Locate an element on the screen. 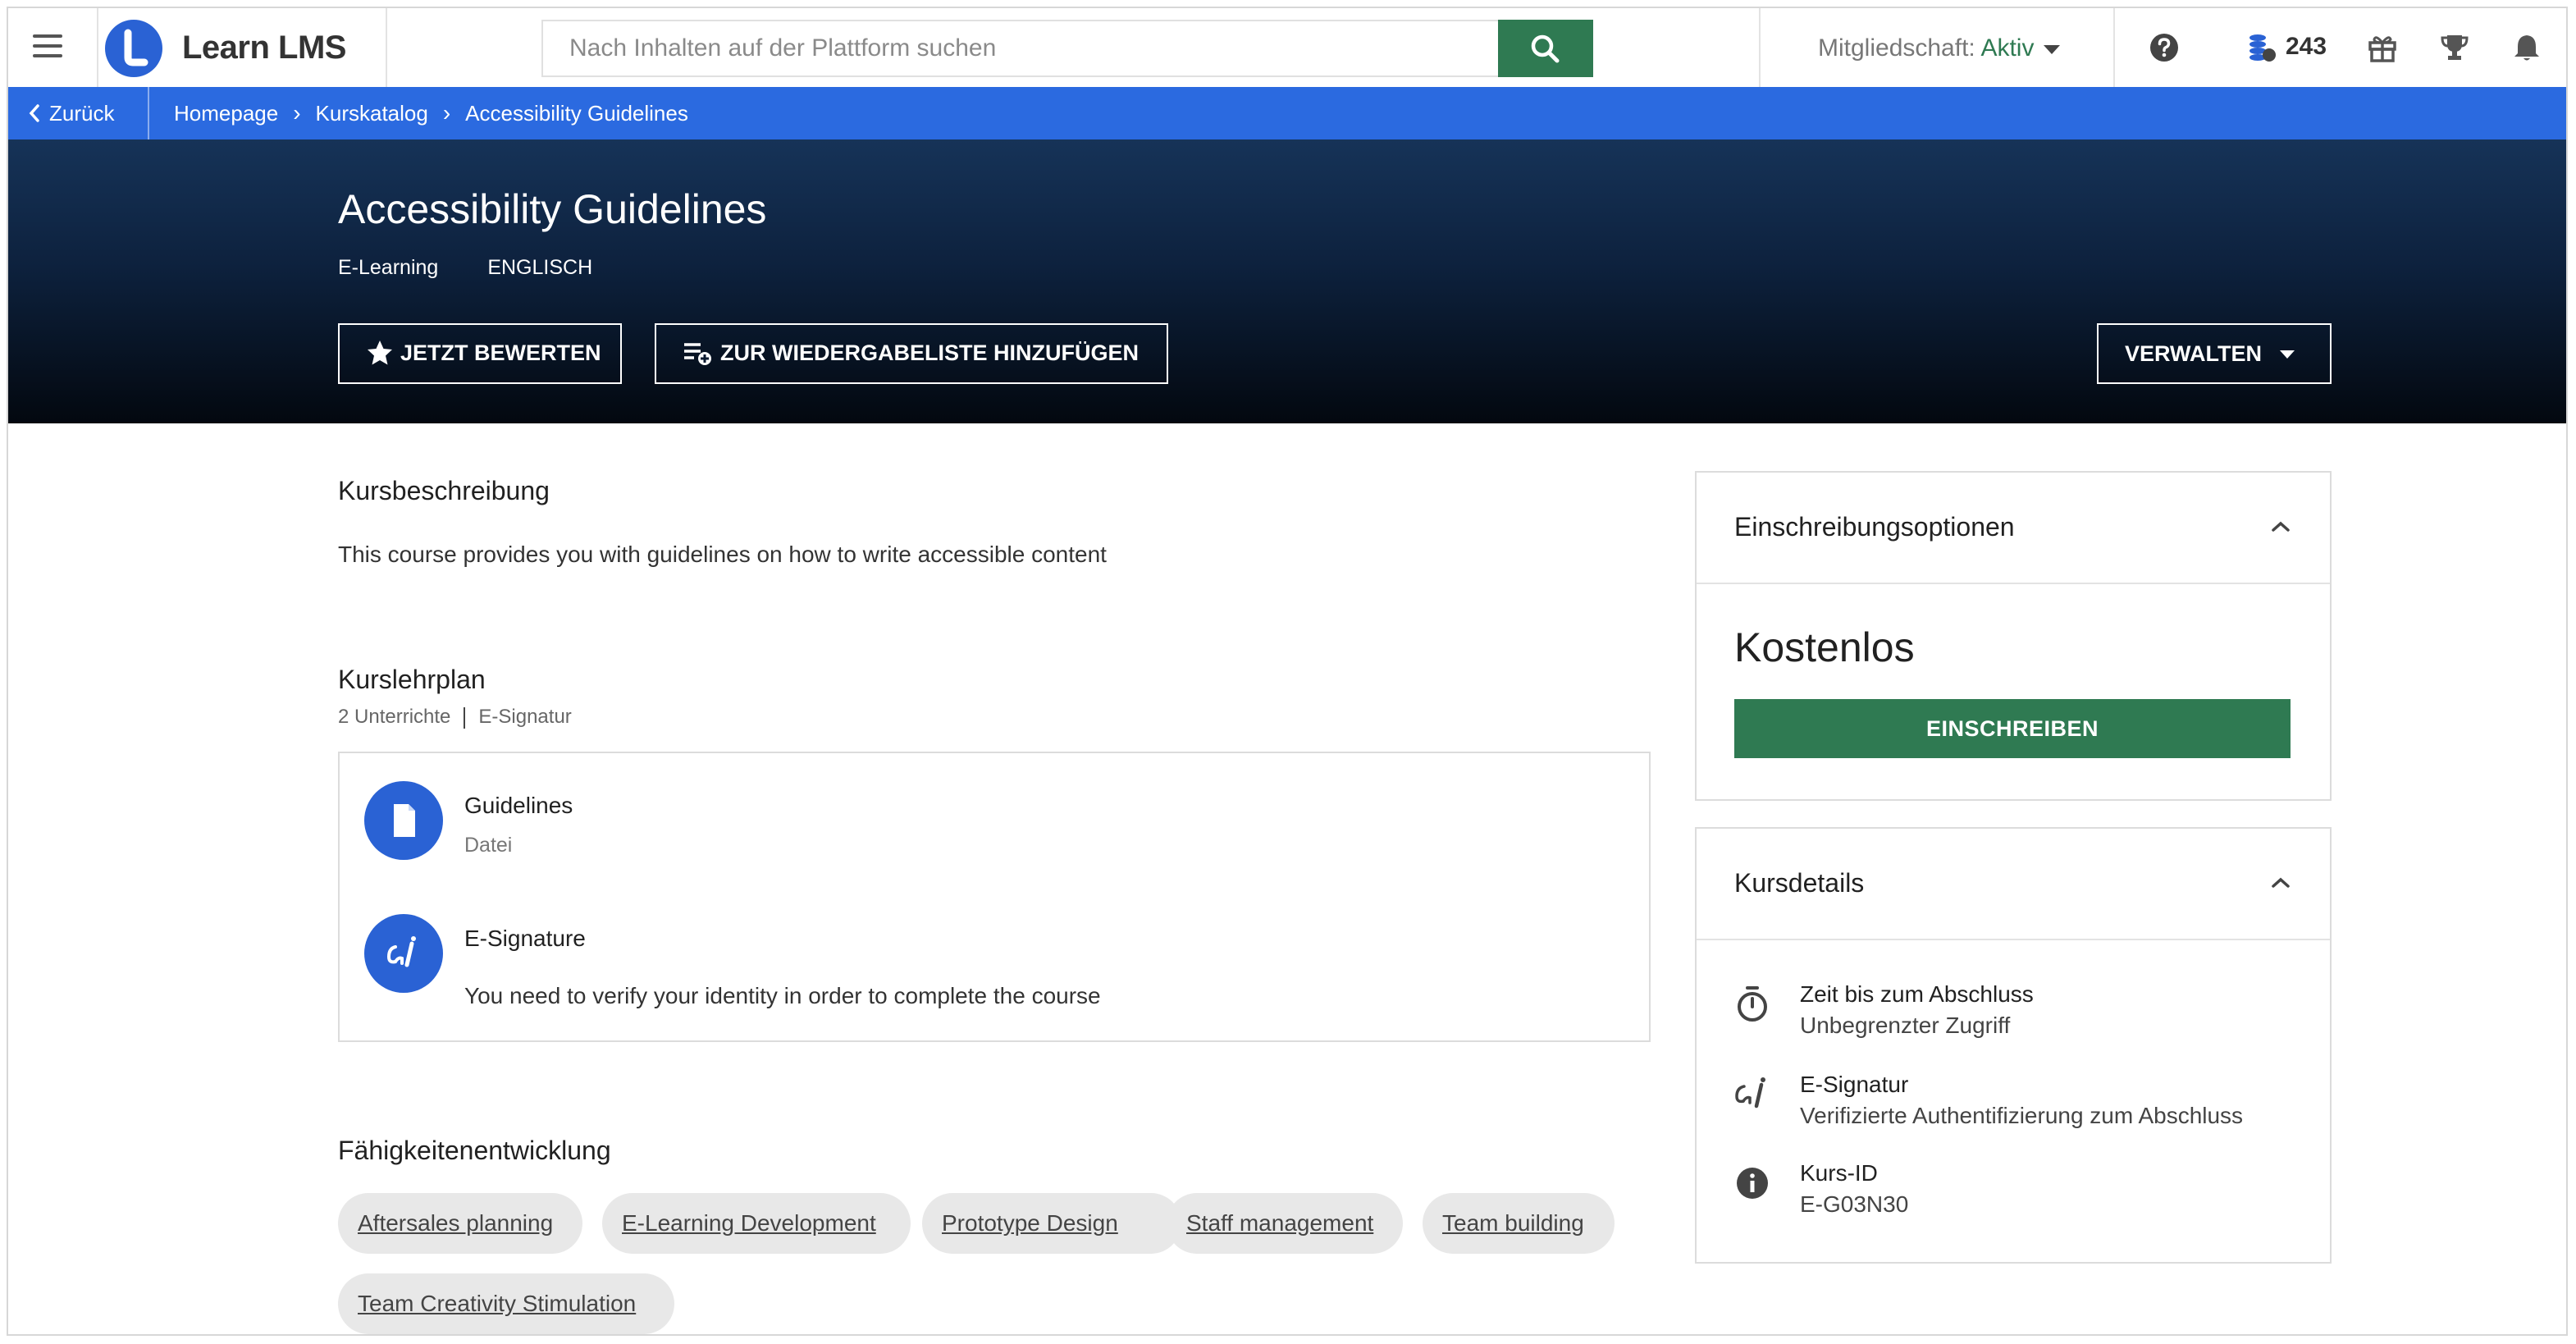 The height and width of the screenshot is (1344, 2576). breadcrumb-catalog: Kurskatalog is located at coordinates (372, 113).